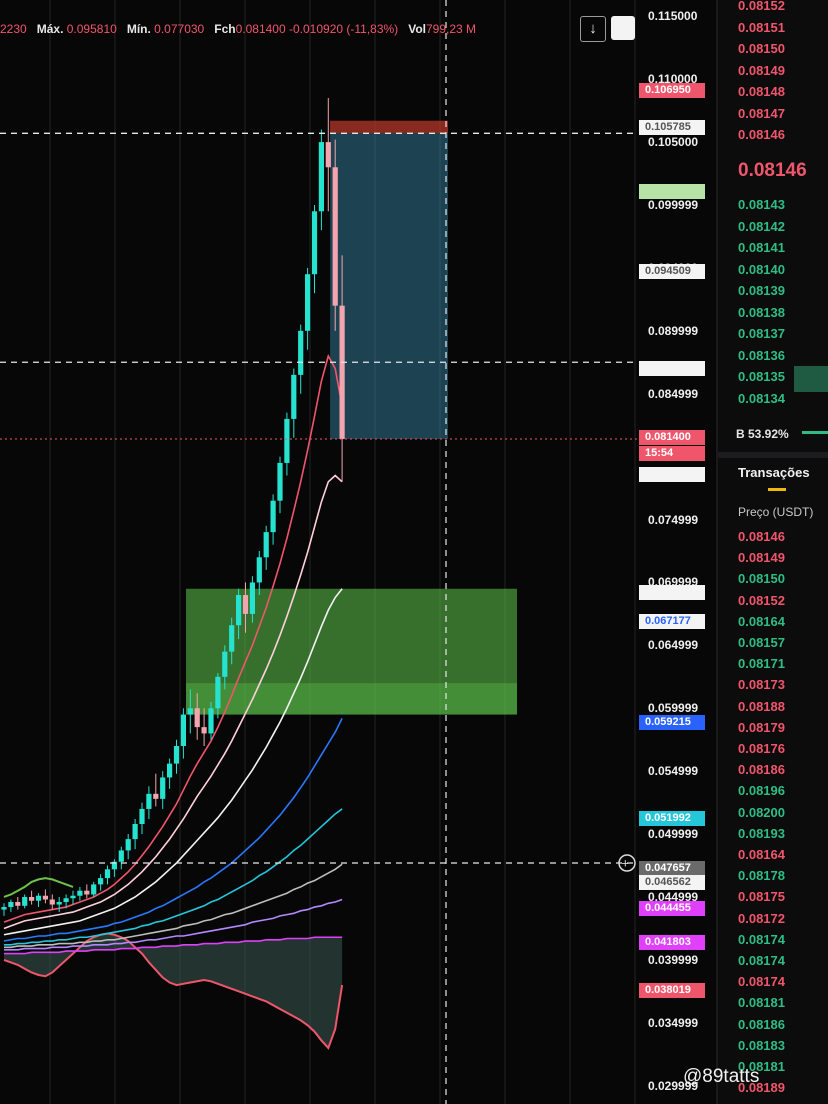 This screenshot has height=1104, width=828. What do you see at coordinates (761, 664) in the screenshot?
I see `trade-price: 0.08171` at bounding box center [761, 664].